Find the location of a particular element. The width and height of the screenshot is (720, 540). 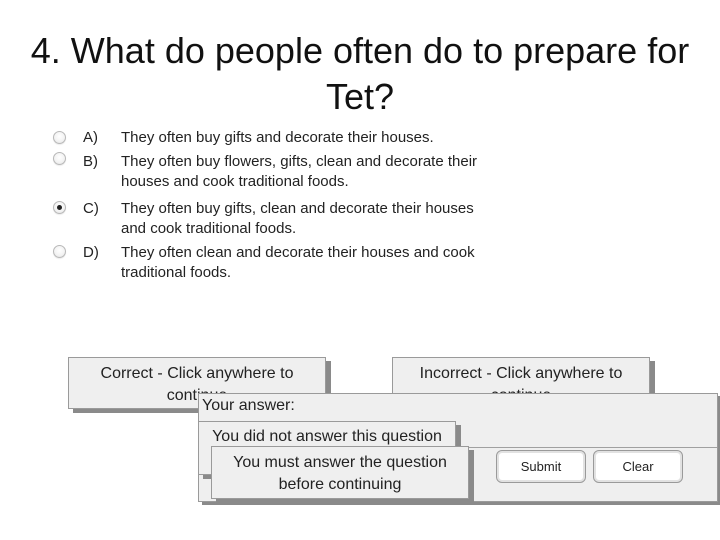

radio-option-c is located at coordinates (59, 207).